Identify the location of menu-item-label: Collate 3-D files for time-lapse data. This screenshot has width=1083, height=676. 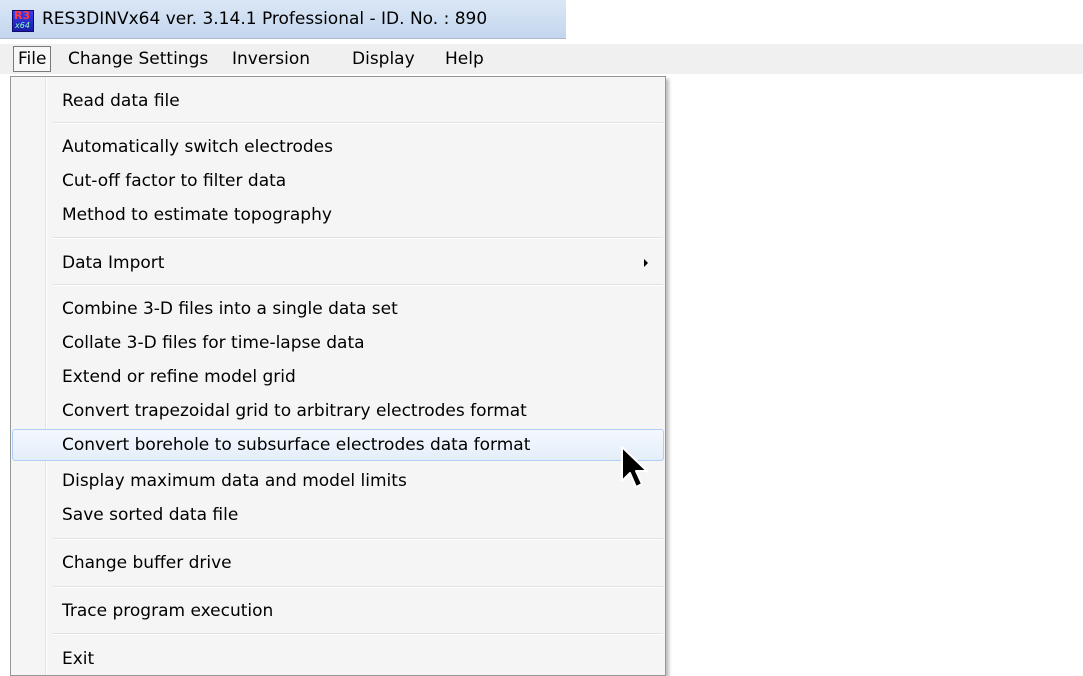
(213, 343).